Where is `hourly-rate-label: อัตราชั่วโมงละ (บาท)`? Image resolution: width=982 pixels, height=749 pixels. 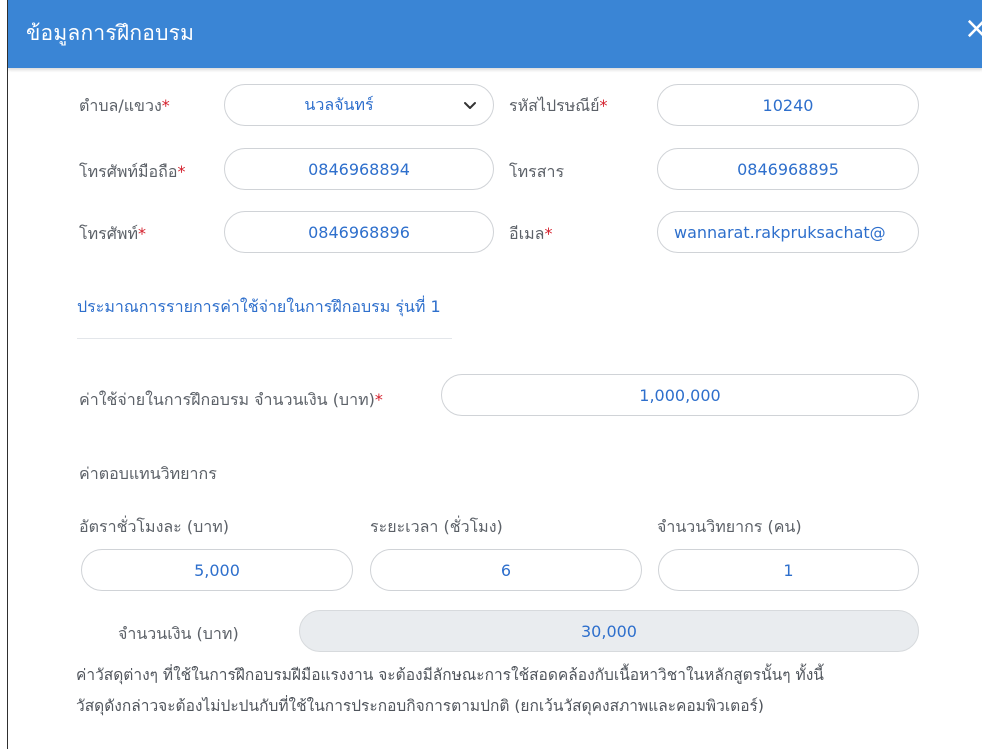
hourly-rate-label: อัตราชั่วโมงละ (บาท) is located at coordinates (154, 526).